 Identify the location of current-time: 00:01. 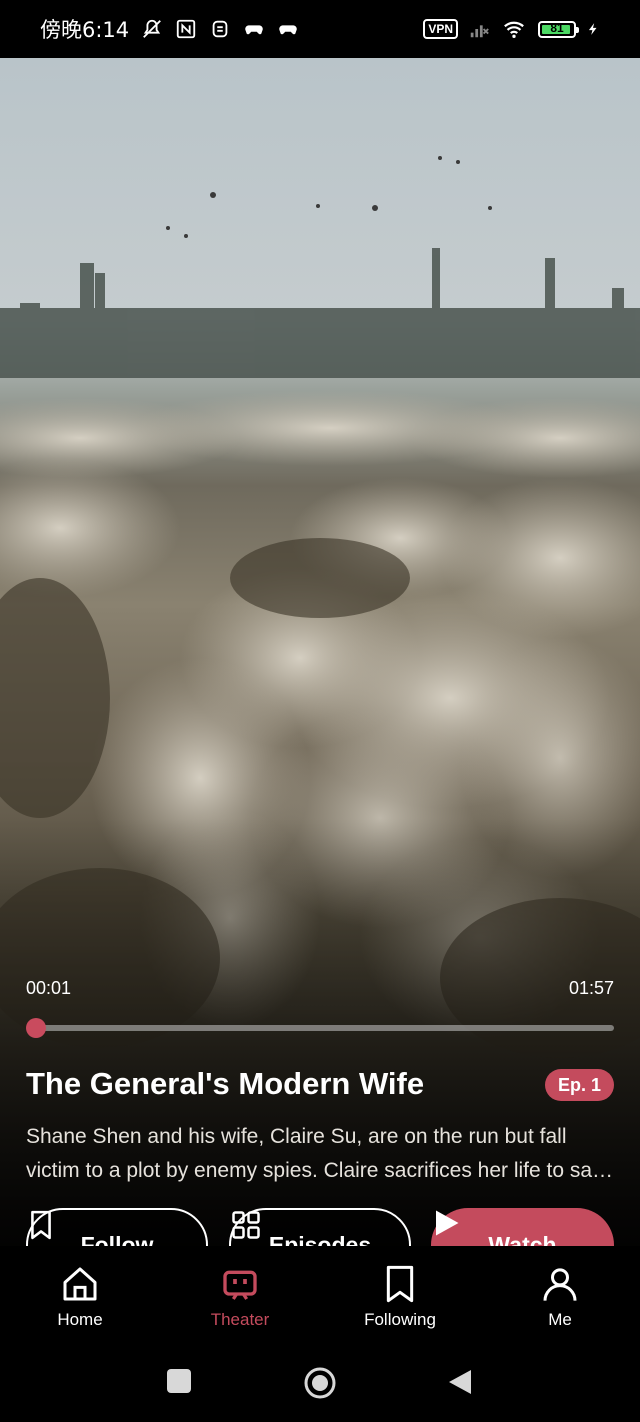
(49, 988).